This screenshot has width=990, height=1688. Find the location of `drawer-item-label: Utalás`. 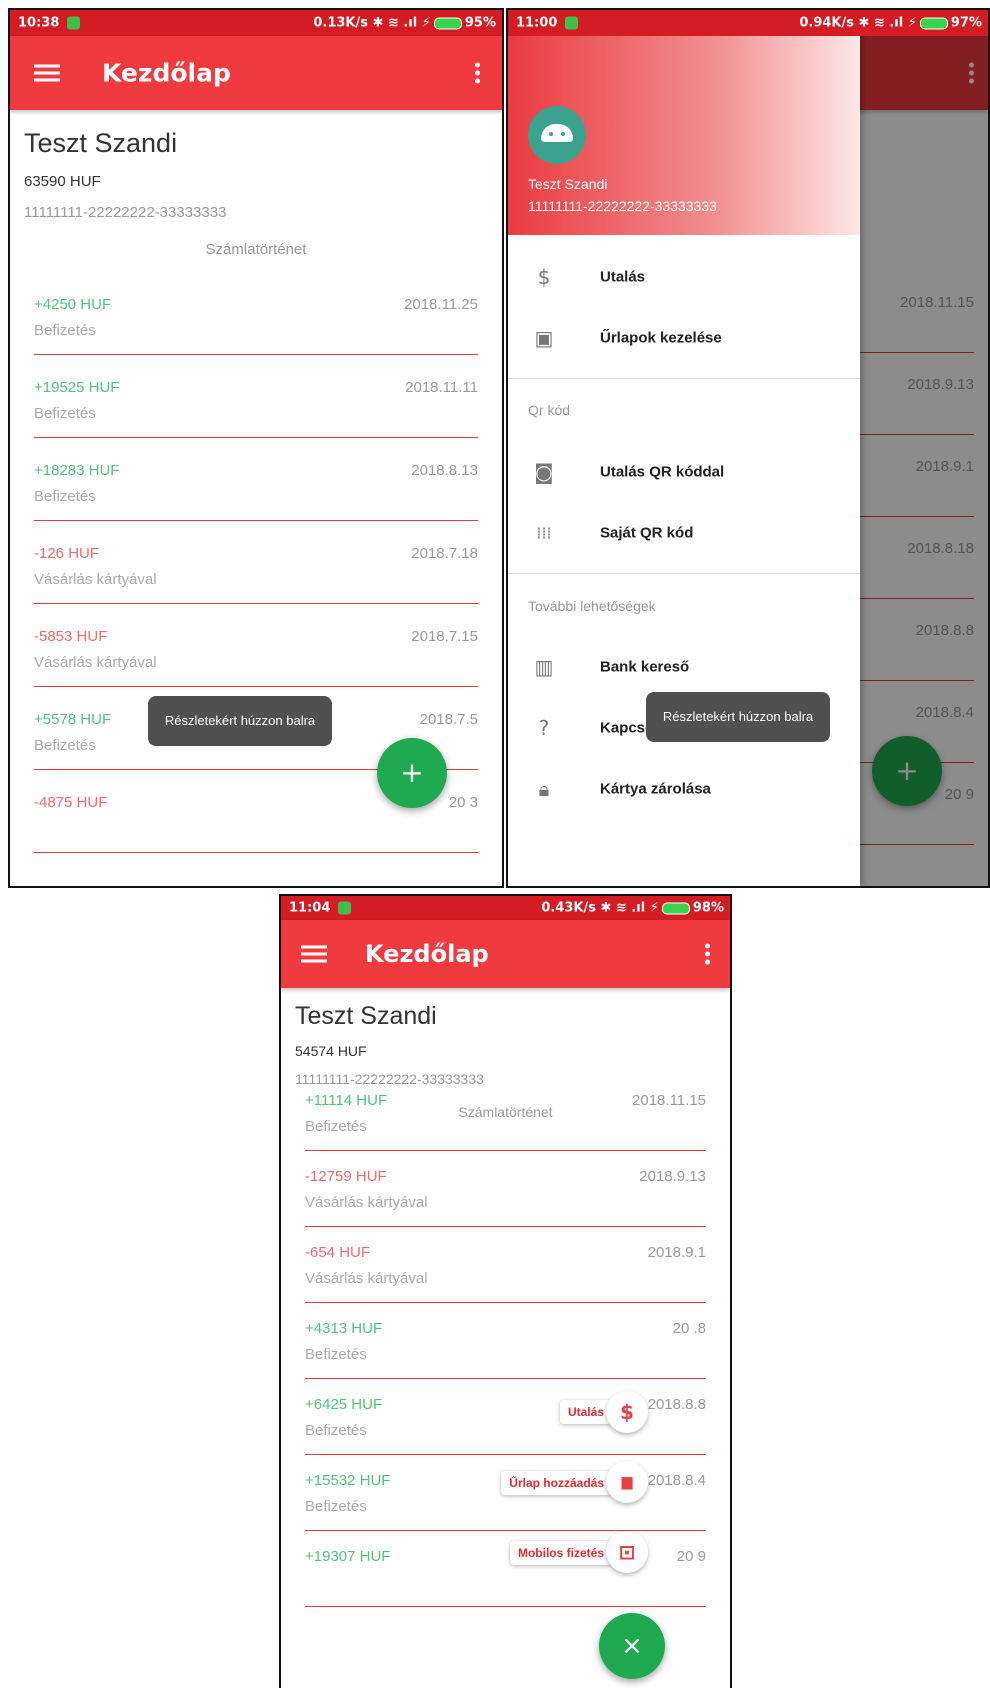

drawer-item-label: Utalás is located at coordinates (623, 277).